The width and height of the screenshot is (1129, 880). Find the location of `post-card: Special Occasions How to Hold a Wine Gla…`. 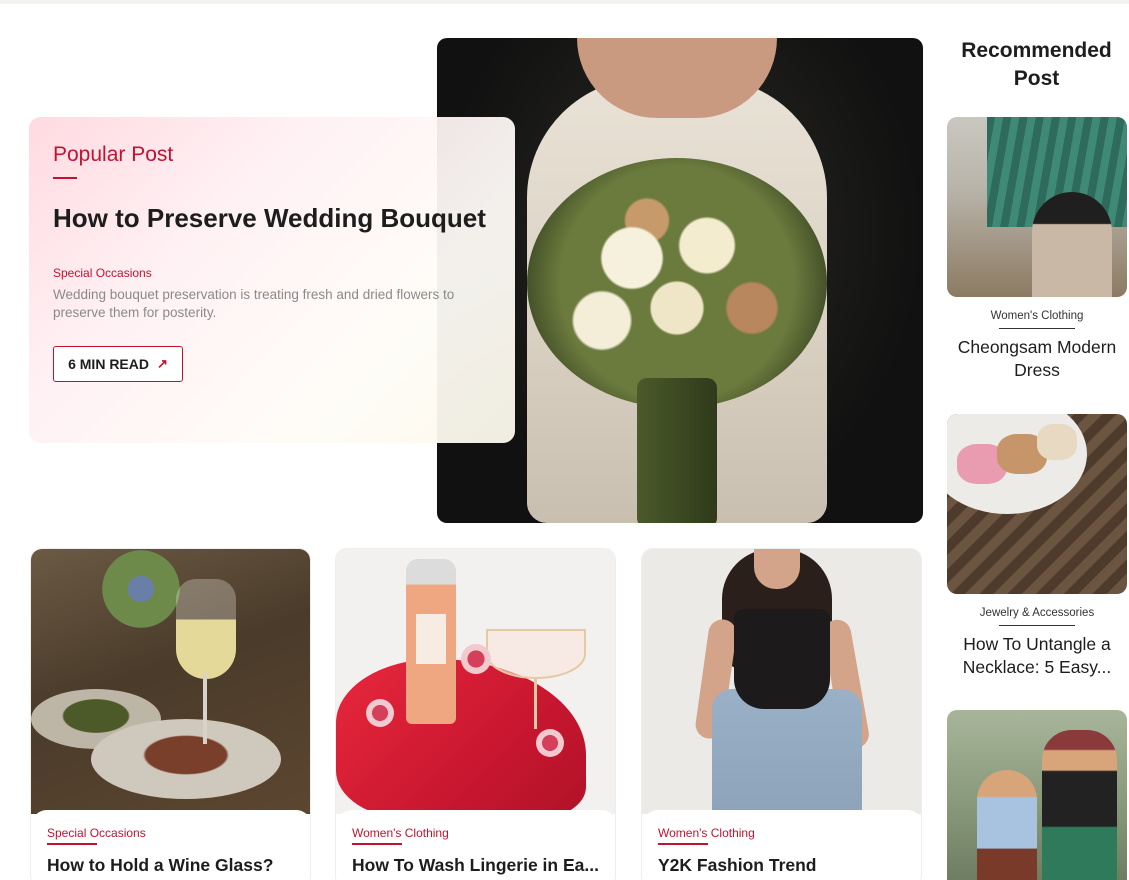

post-card: Special Occasions How to Hold a Wine Gla… is located at coordinates (170, 714).